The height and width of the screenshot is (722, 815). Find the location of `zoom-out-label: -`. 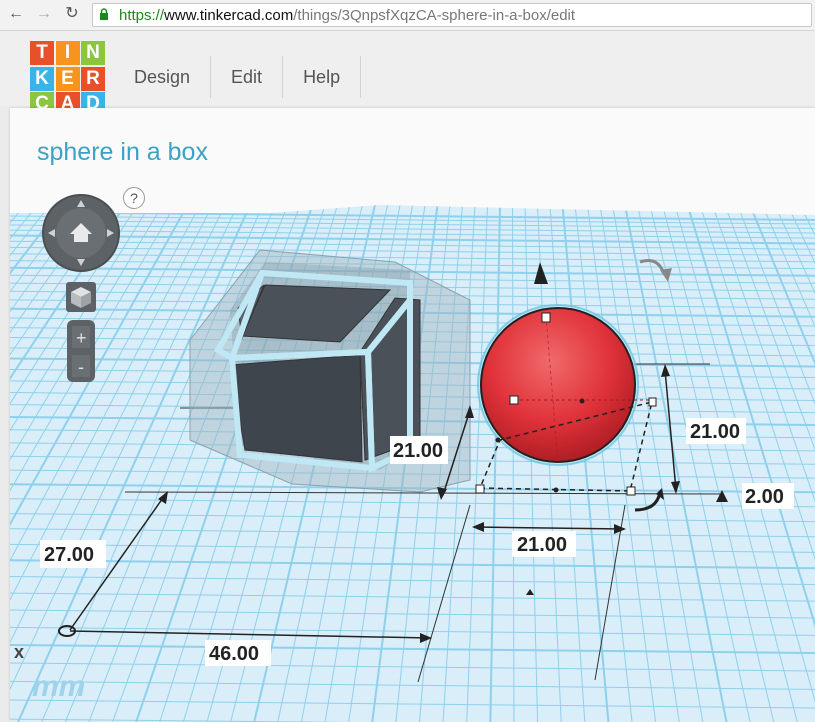

zoom-out-label: - is located at coordinates (81, 367).